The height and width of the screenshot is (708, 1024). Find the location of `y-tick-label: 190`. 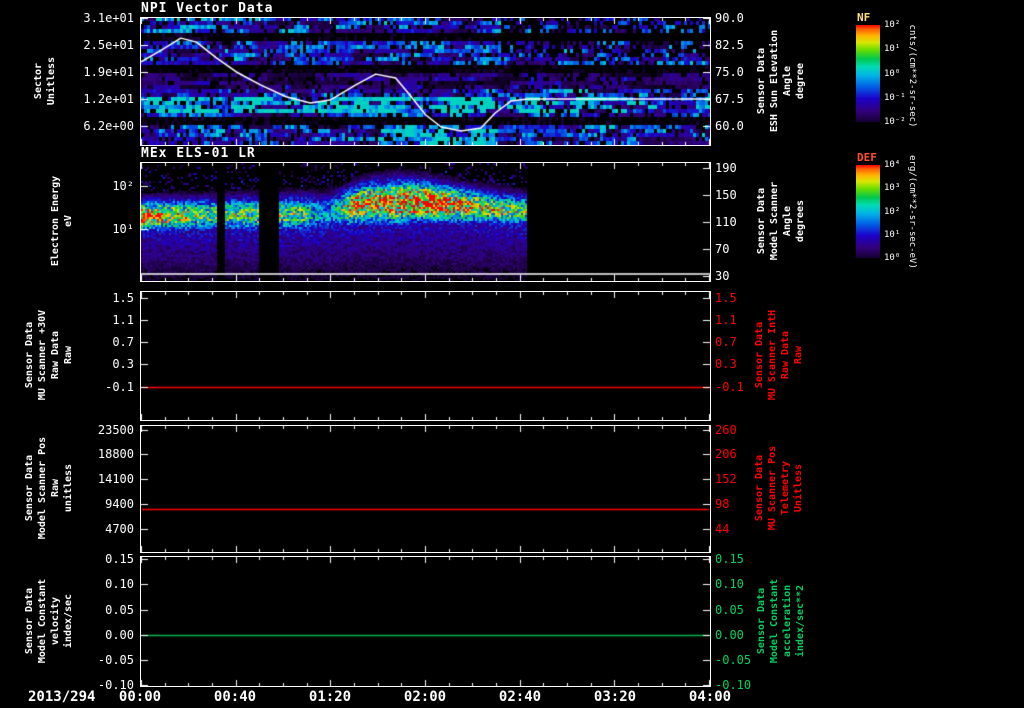

y-tick-label: 190 is located at coordinates (726, 168).